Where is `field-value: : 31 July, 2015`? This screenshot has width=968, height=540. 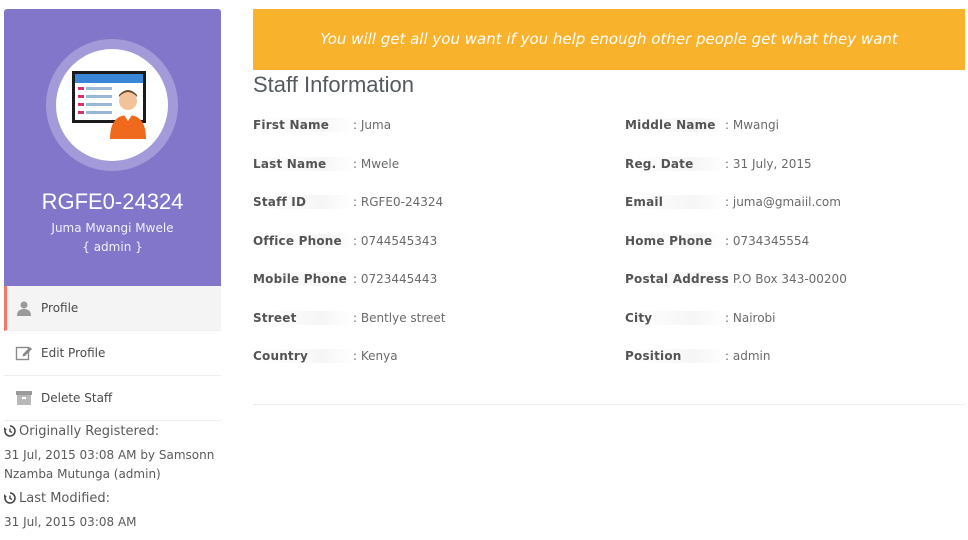 field-value: : 31 July, 2015 is located at coordinates (768, 164).